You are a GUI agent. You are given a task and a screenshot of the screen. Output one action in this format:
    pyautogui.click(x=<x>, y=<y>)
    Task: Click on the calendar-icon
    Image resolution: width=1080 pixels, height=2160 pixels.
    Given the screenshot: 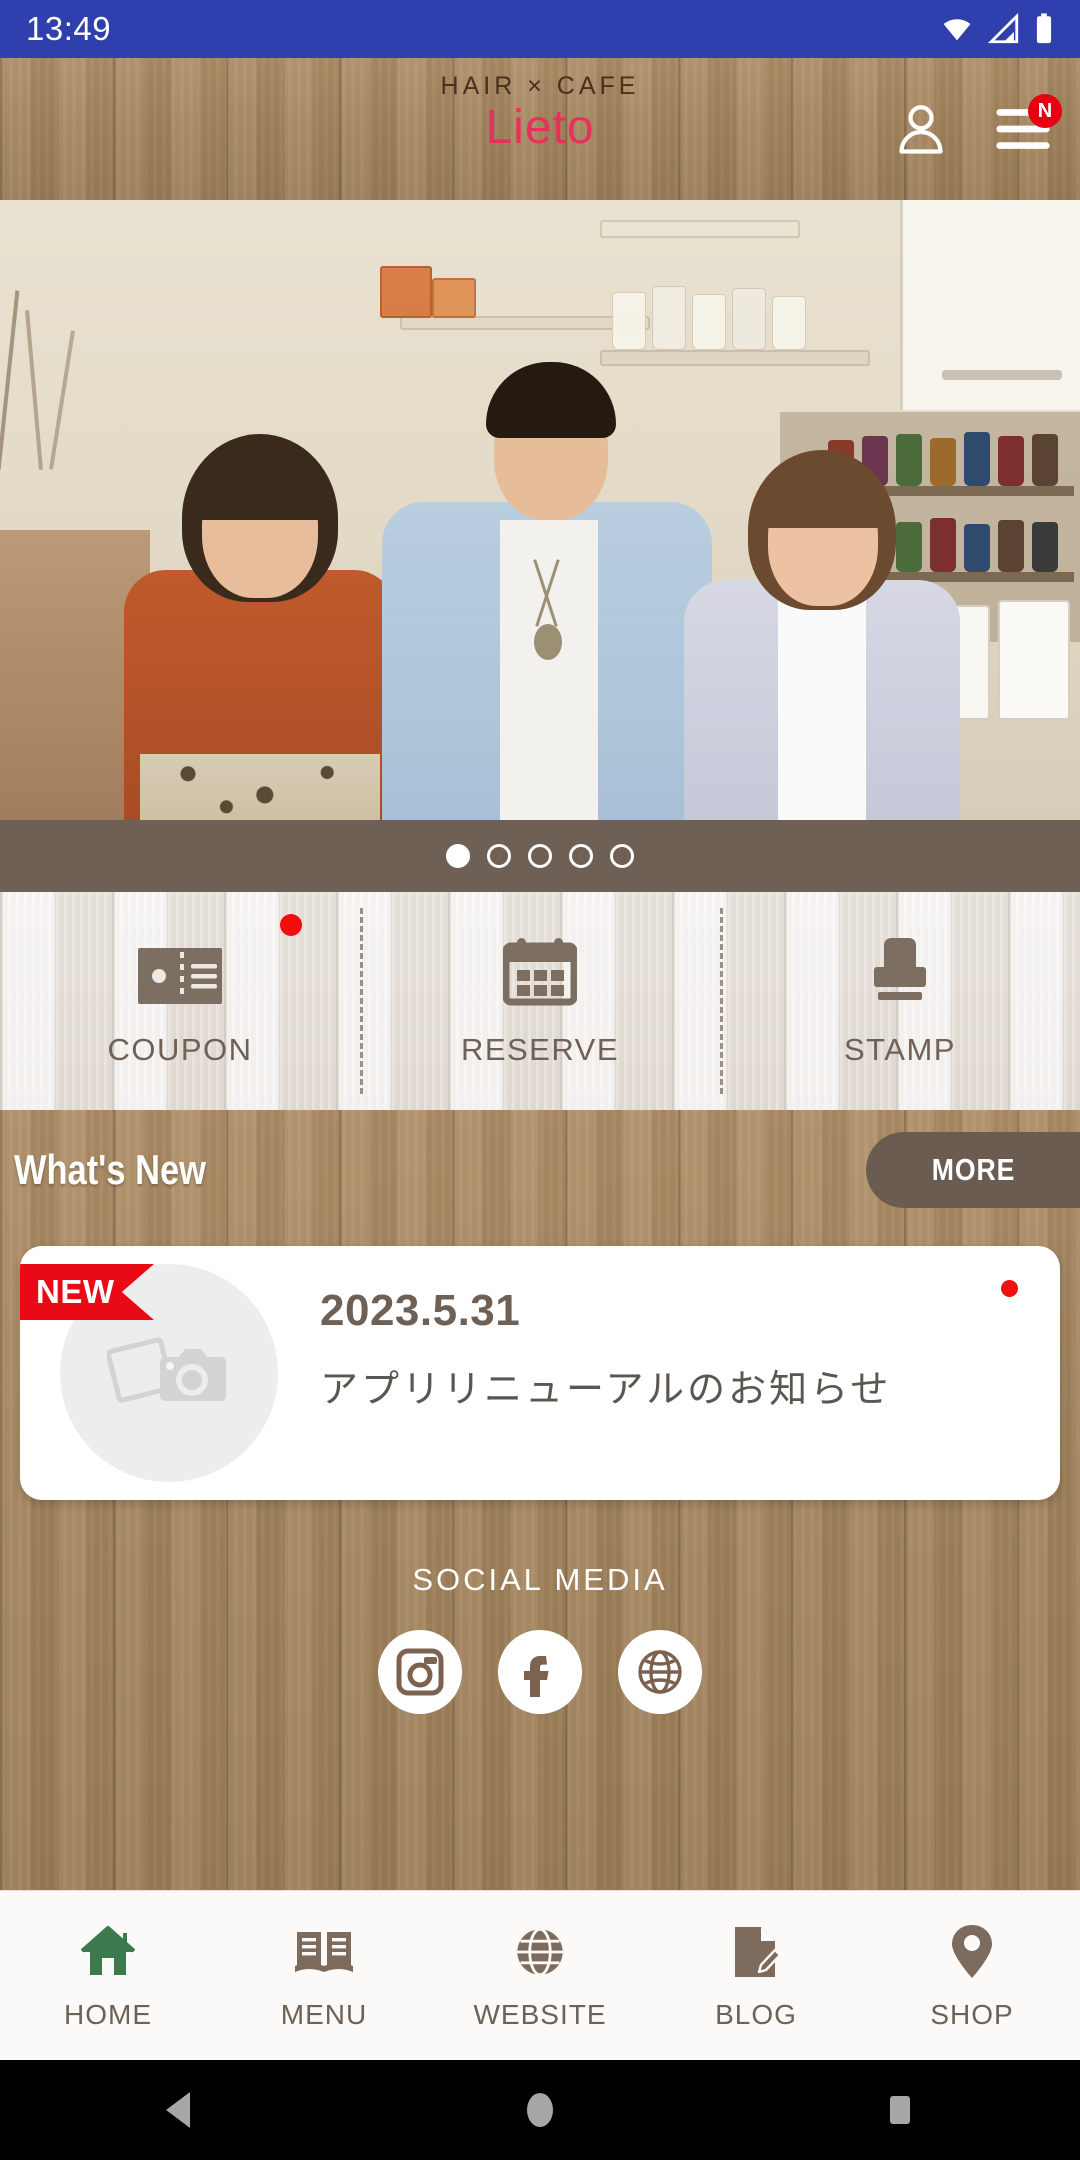 What is the action you would take?
    pyautogui.click(x=540, y=970)
    